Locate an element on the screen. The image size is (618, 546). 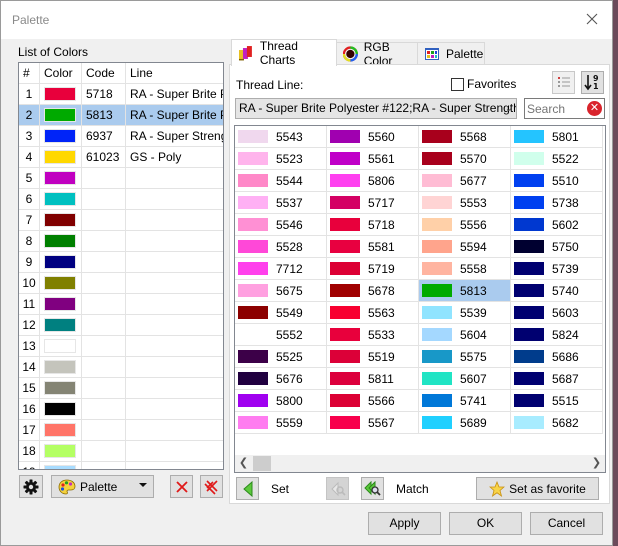
list-item: 11 is located at coordinates (121, 304).